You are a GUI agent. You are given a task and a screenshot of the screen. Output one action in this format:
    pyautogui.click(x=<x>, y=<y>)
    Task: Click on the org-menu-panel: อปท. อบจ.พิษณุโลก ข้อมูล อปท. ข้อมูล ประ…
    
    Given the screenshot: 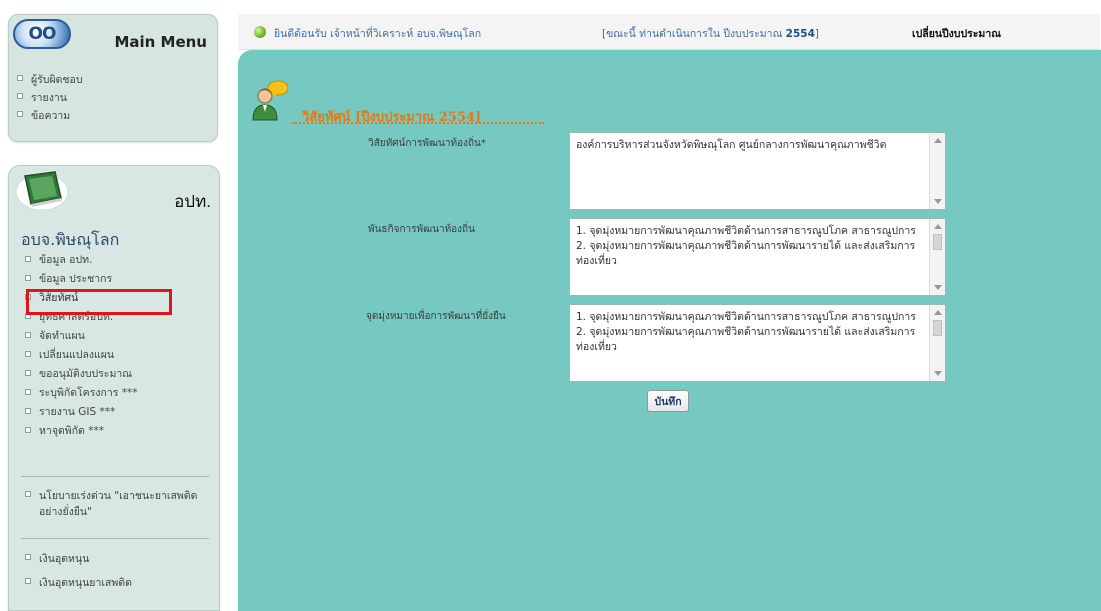 What is the action you would take?
    pyautogui.click(x=114, y=388)
    